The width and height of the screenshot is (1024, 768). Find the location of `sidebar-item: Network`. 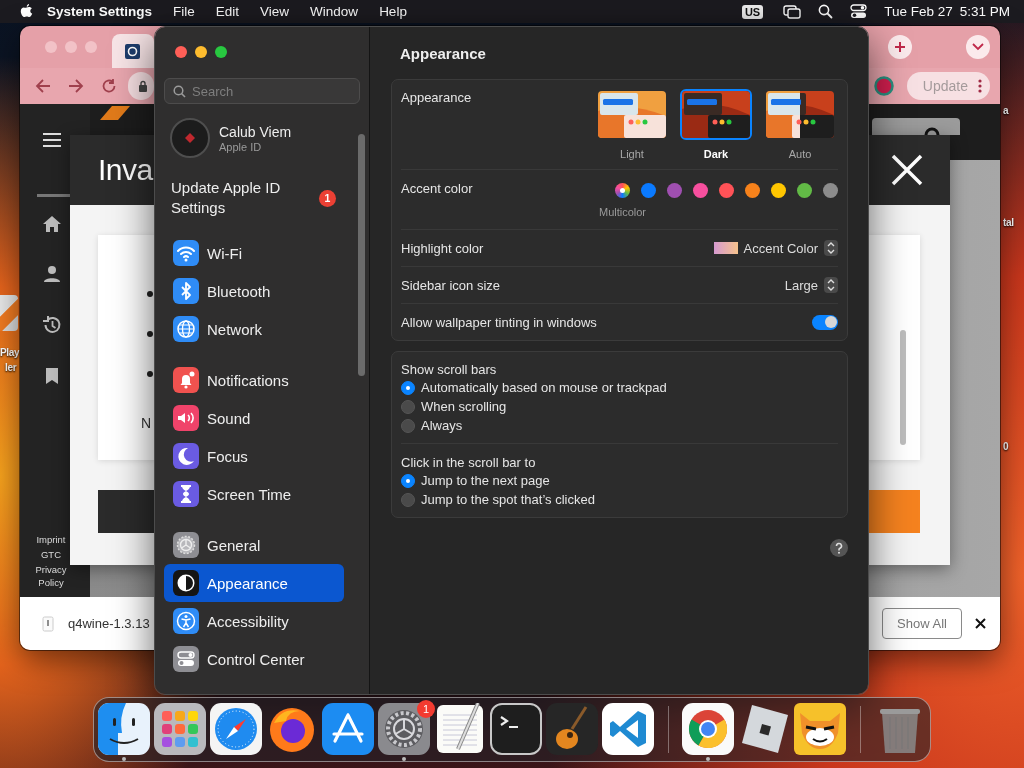

sidebar-item: Network is located at coordinates (254, 329).